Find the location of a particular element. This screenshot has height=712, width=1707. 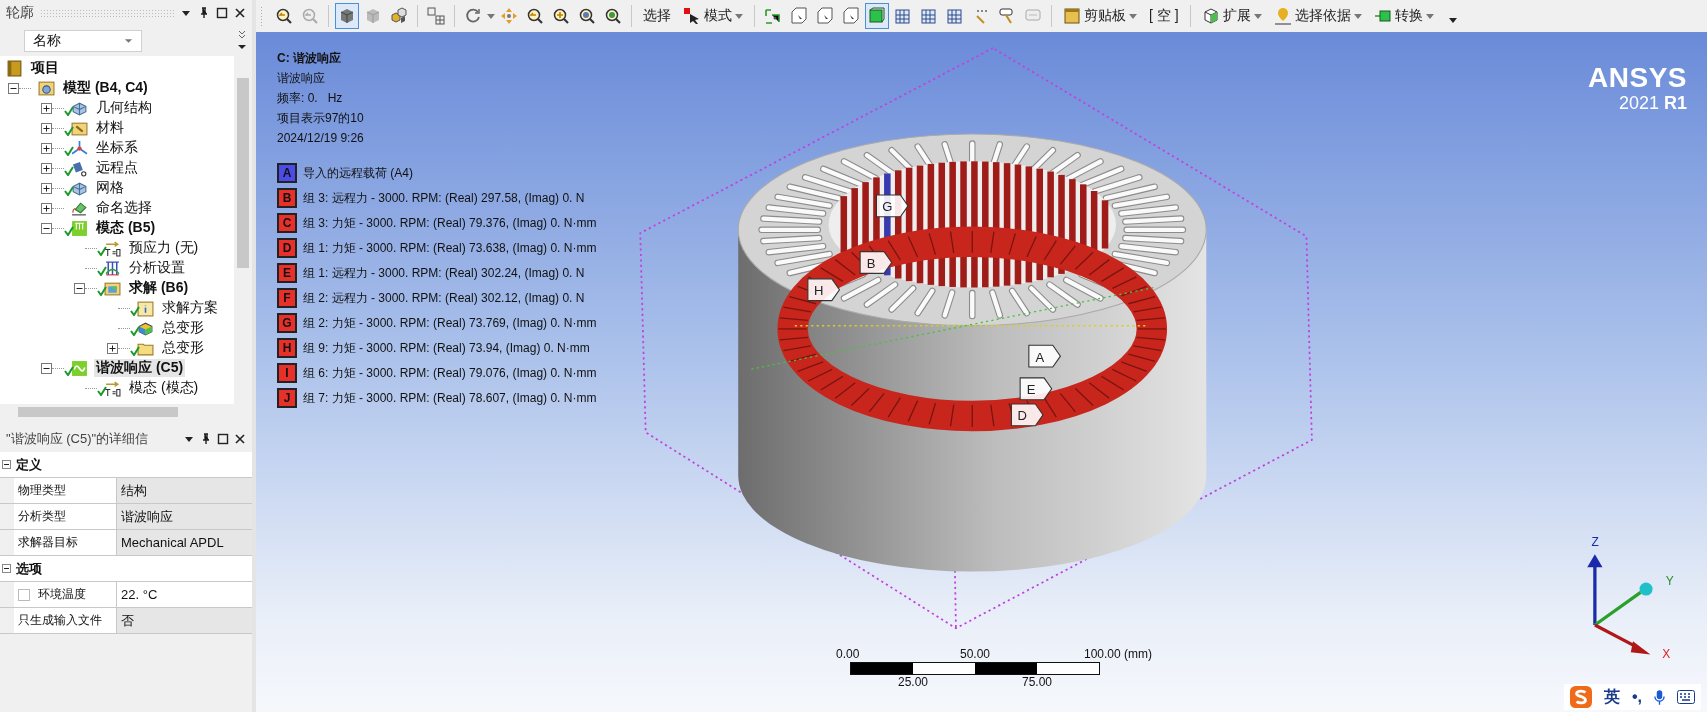

checkbox is located at coordinates (24, 594).